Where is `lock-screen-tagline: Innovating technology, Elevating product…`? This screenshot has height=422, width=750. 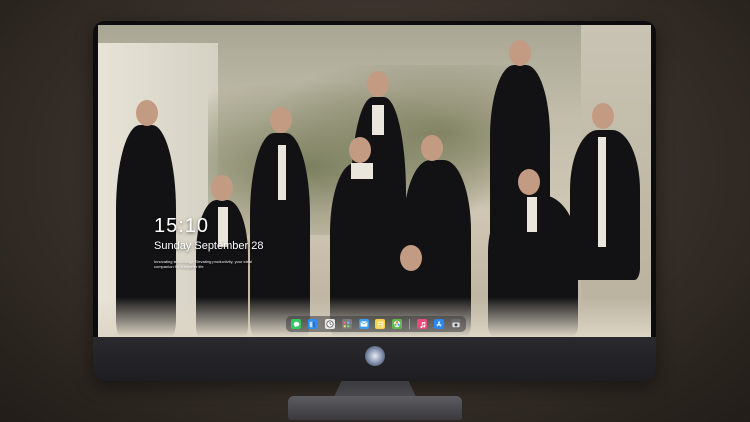 lock-screen-tagline: Innovating technology, Elevating product… is located at coordinates (203, 264).